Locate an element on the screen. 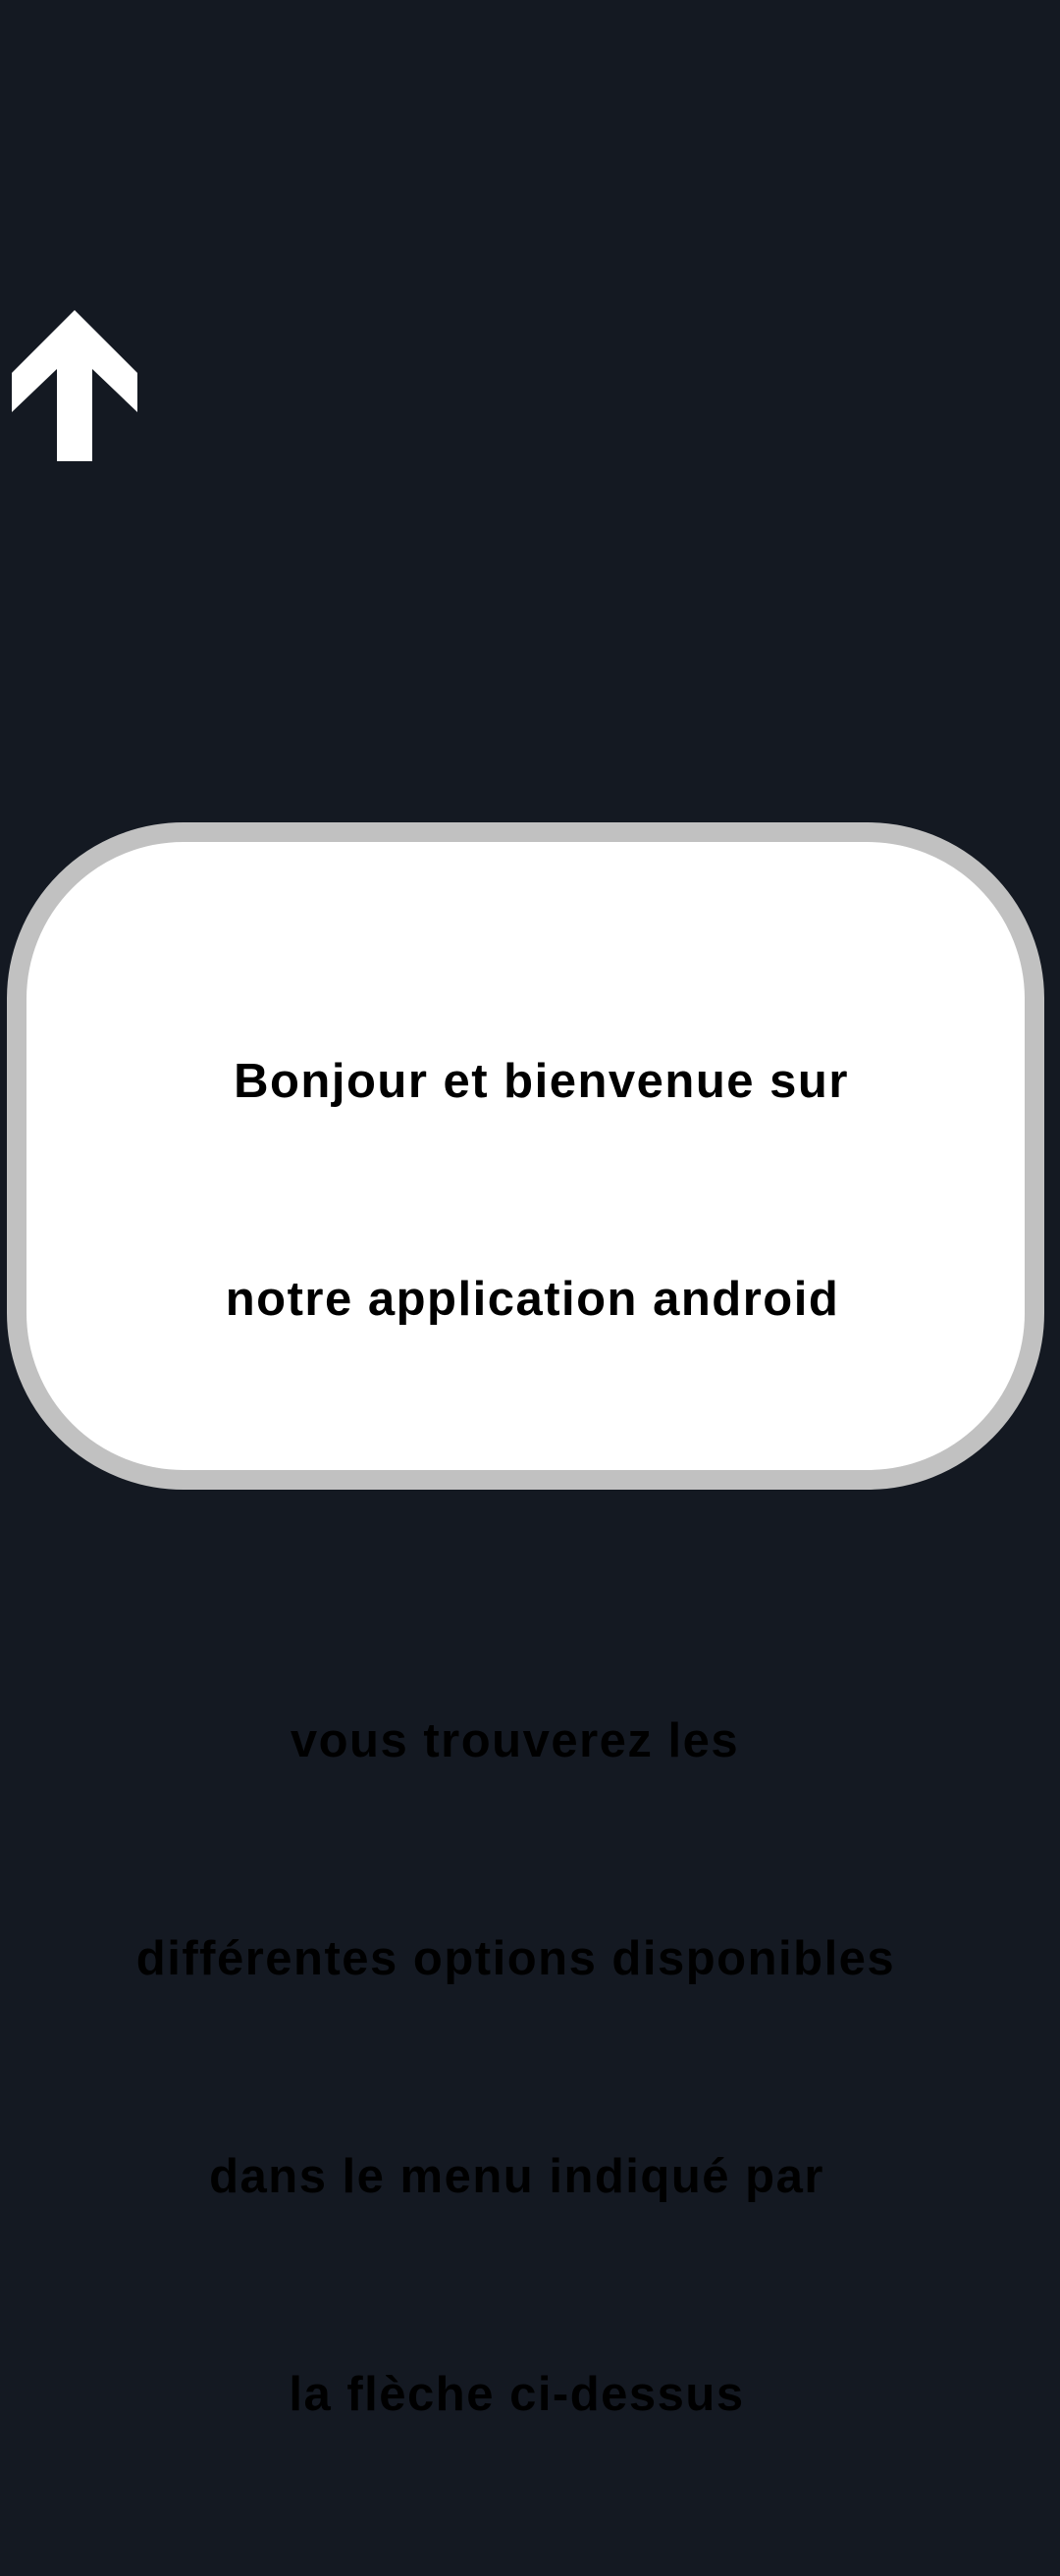  arrow-up-icon is located at coordinates (74, 385).